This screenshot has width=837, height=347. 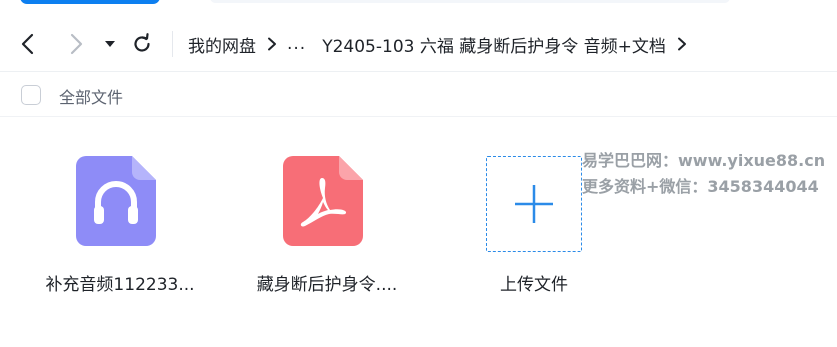 What do you see at coordinates (323, 201) in the screenshot?
I see `pdf-file-icon` at bounding box center [323, 201].